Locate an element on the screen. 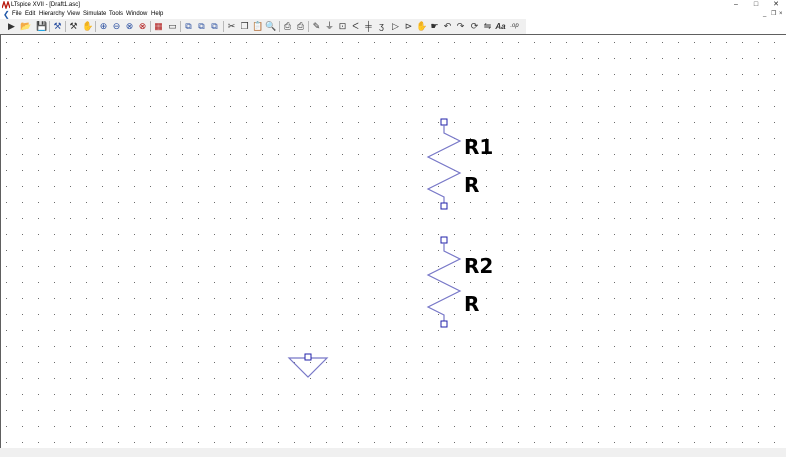 This screenshot has height=457, width=786. window-title: LTspice XVII - [Draft1.asc] is located at coordinates (45, 5).